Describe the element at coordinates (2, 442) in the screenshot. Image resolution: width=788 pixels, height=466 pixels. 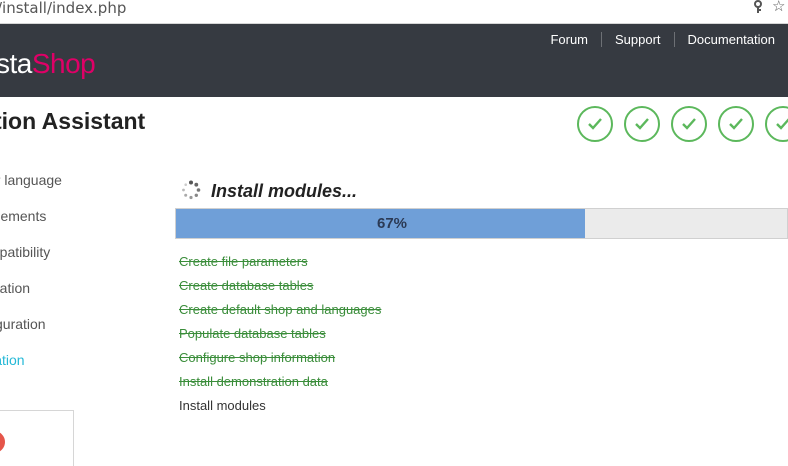
I see `lifebuoy-icon` at that location.